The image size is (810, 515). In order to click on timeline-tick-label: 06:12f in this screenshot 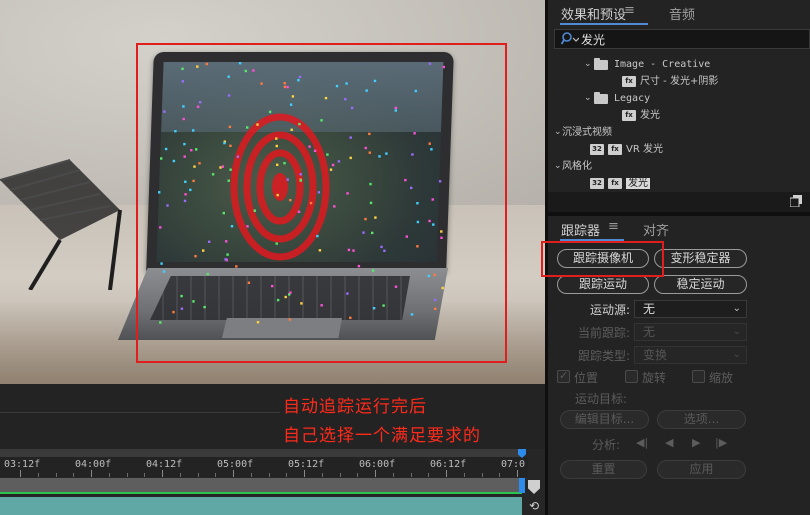, I will do `click(448, 464)`.